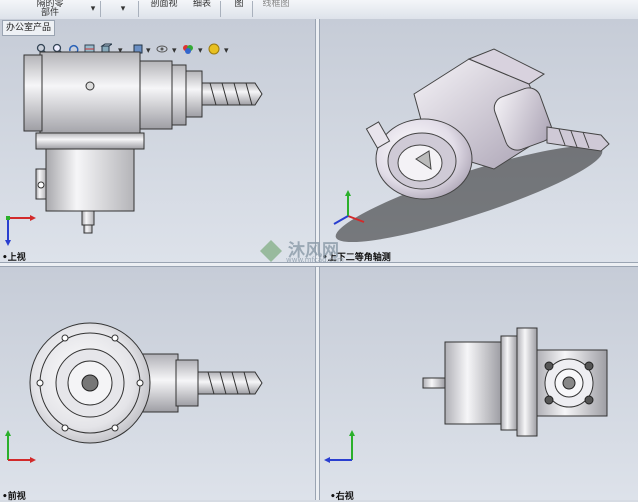 This screenshot has height=502, width=638. I want to click on toolbar-label: 剖面视, so click(164, 4).